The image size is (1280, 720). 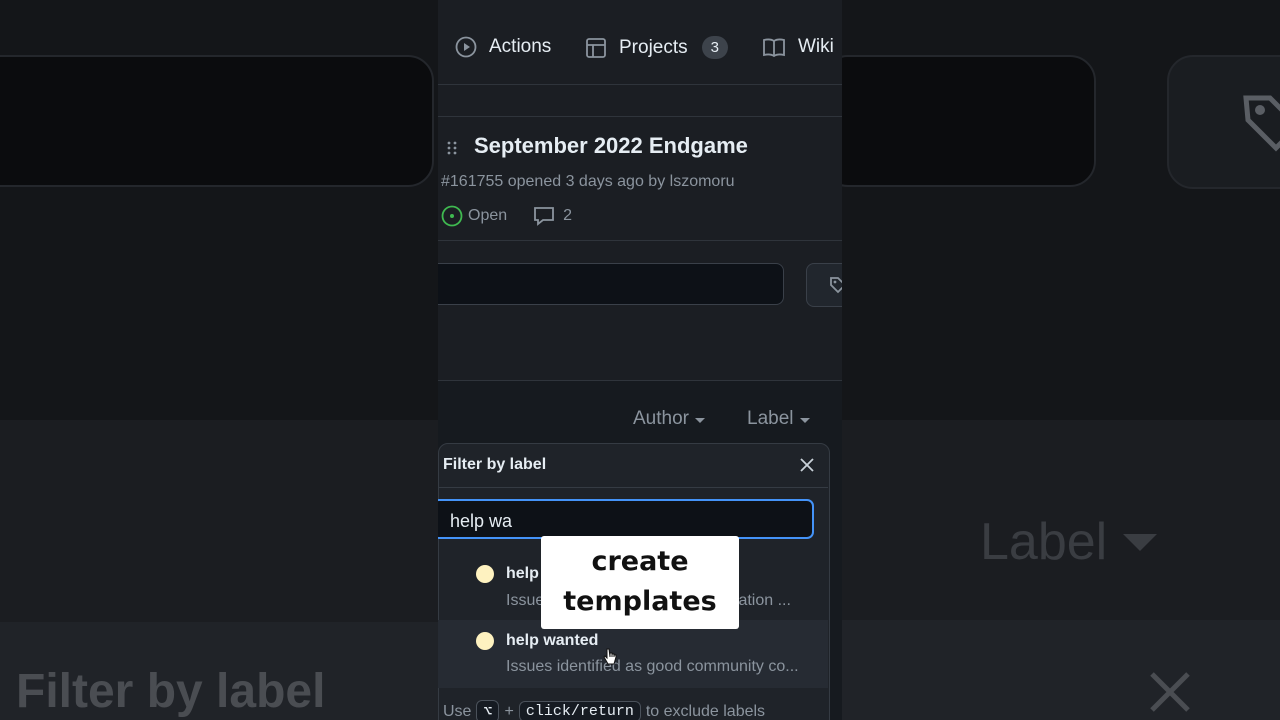 I want to click on tag-icon, so click(x=836, y=285).